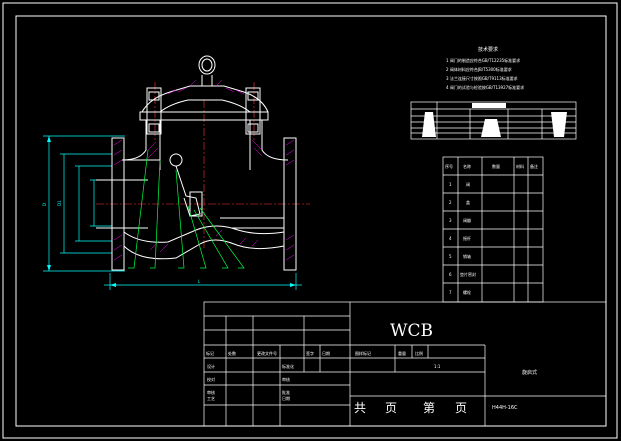 Image resolution: width=621 pixels, height=441 pixels. I want to click on parts-list-grid, so click(493, 229).